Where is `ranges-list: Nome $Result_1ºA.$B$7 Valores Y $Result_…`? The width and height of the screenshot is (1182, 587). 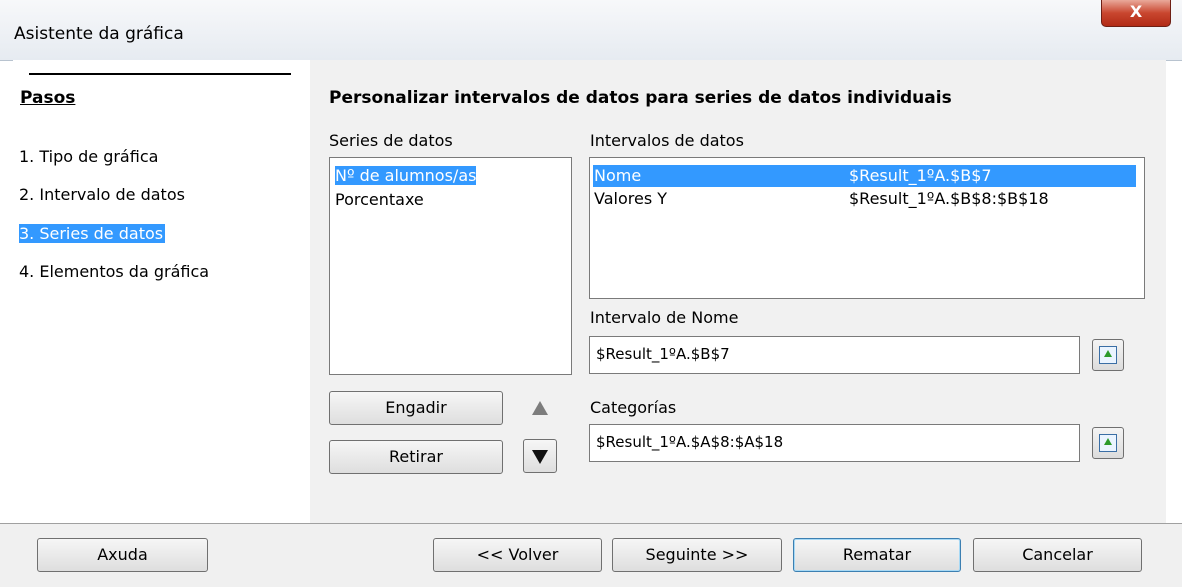
ranges-list: Nome $Result_1ºA.$B$7 Valores Y $Result_… is located at coordinates (867, 228).